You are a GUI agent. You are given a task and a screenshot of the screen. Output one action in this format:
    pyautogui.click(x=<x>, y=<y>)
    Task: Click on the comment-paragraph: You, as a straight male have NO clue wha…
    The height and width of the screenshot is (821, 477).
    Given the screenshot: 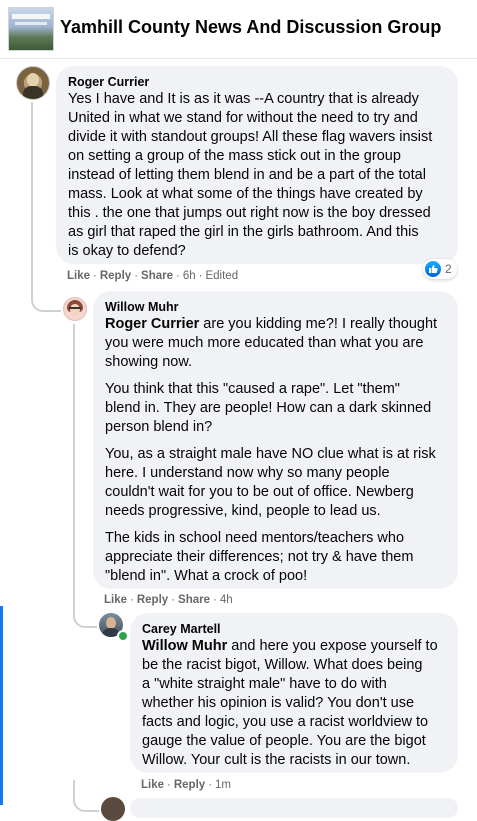 What is the action you would take?
    pyautogui.click(x=275, y=483)
    